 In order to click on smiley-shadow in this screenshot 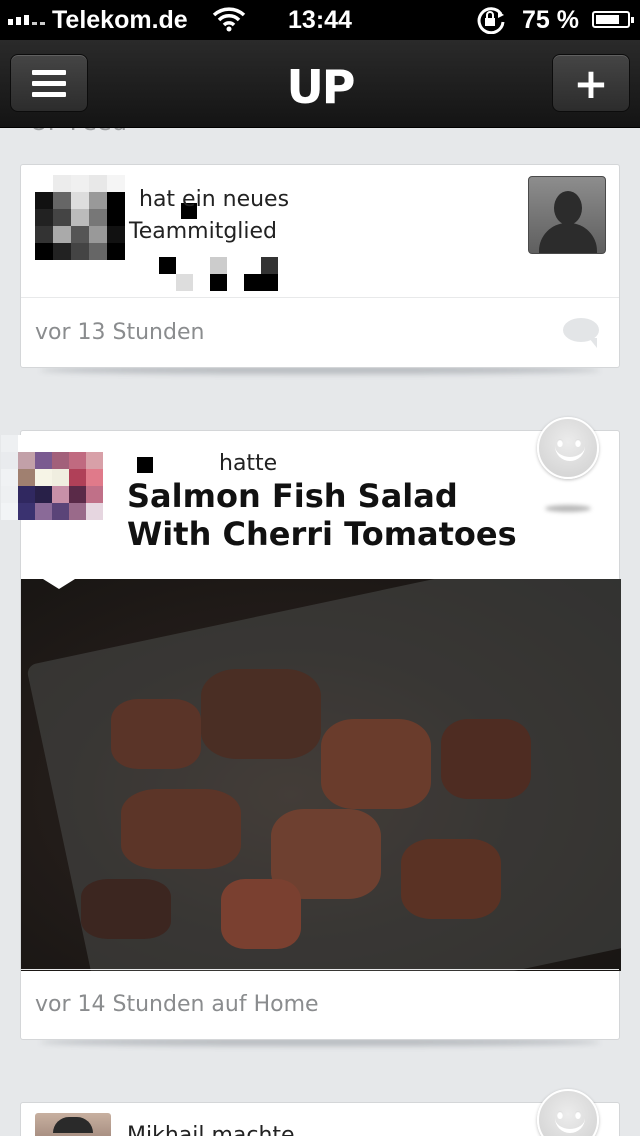, I will do `click(568, 508)`.